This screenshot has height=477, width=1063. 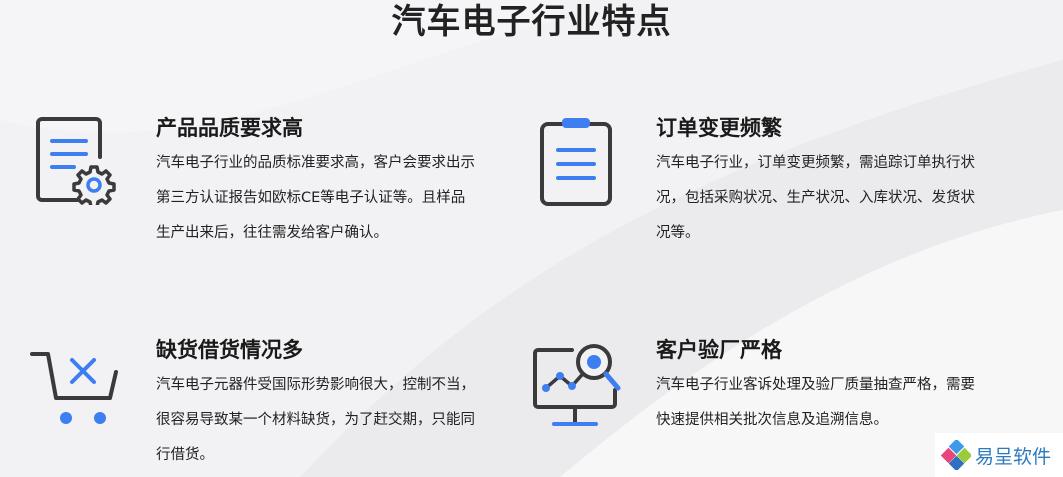 What do you see at coordinates (311, 198) in the screenshot?
I see `feature-desc-line: 第三方认证报告如欧标CE等电子认证等。且样品` at bounding box center [311, 198].